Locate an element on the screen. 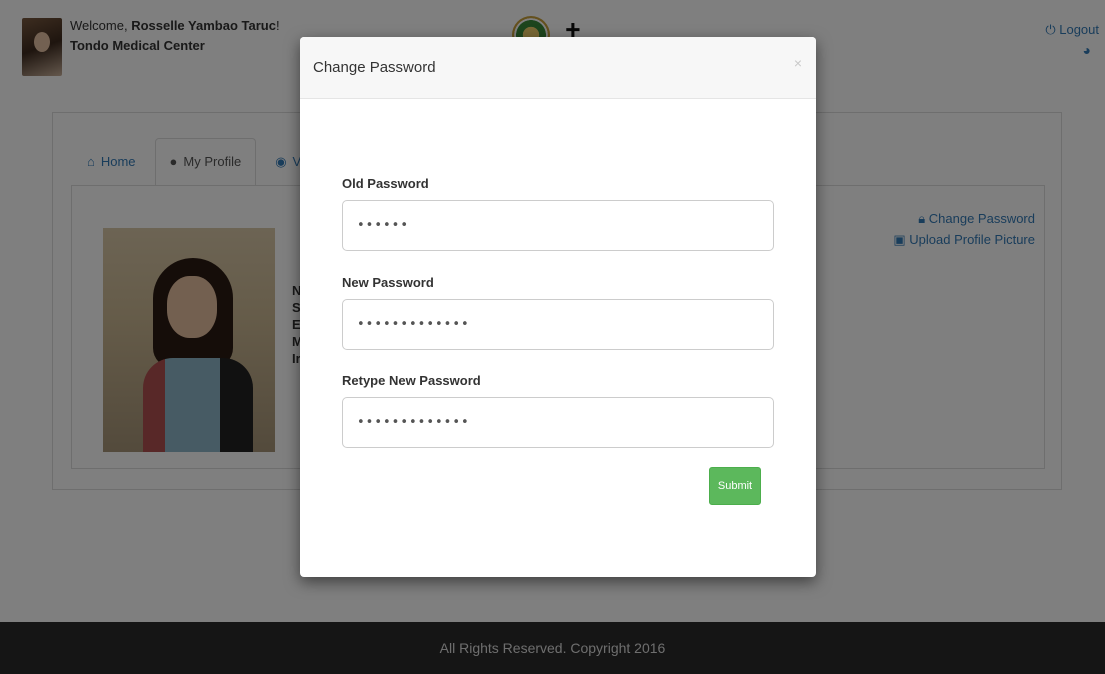  new-password-label: New Password is located at coordinates (388, 282).